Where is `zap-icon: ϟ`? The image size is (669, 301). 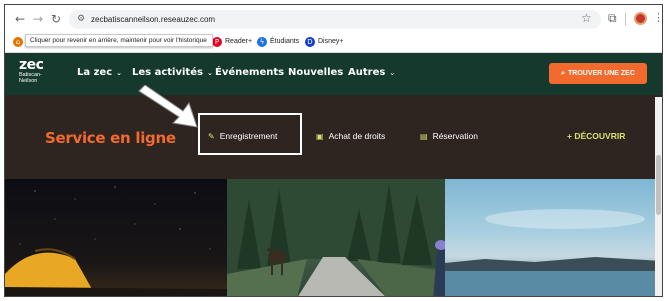
zap-icon: ϟ is located at coordinates (262, 42).